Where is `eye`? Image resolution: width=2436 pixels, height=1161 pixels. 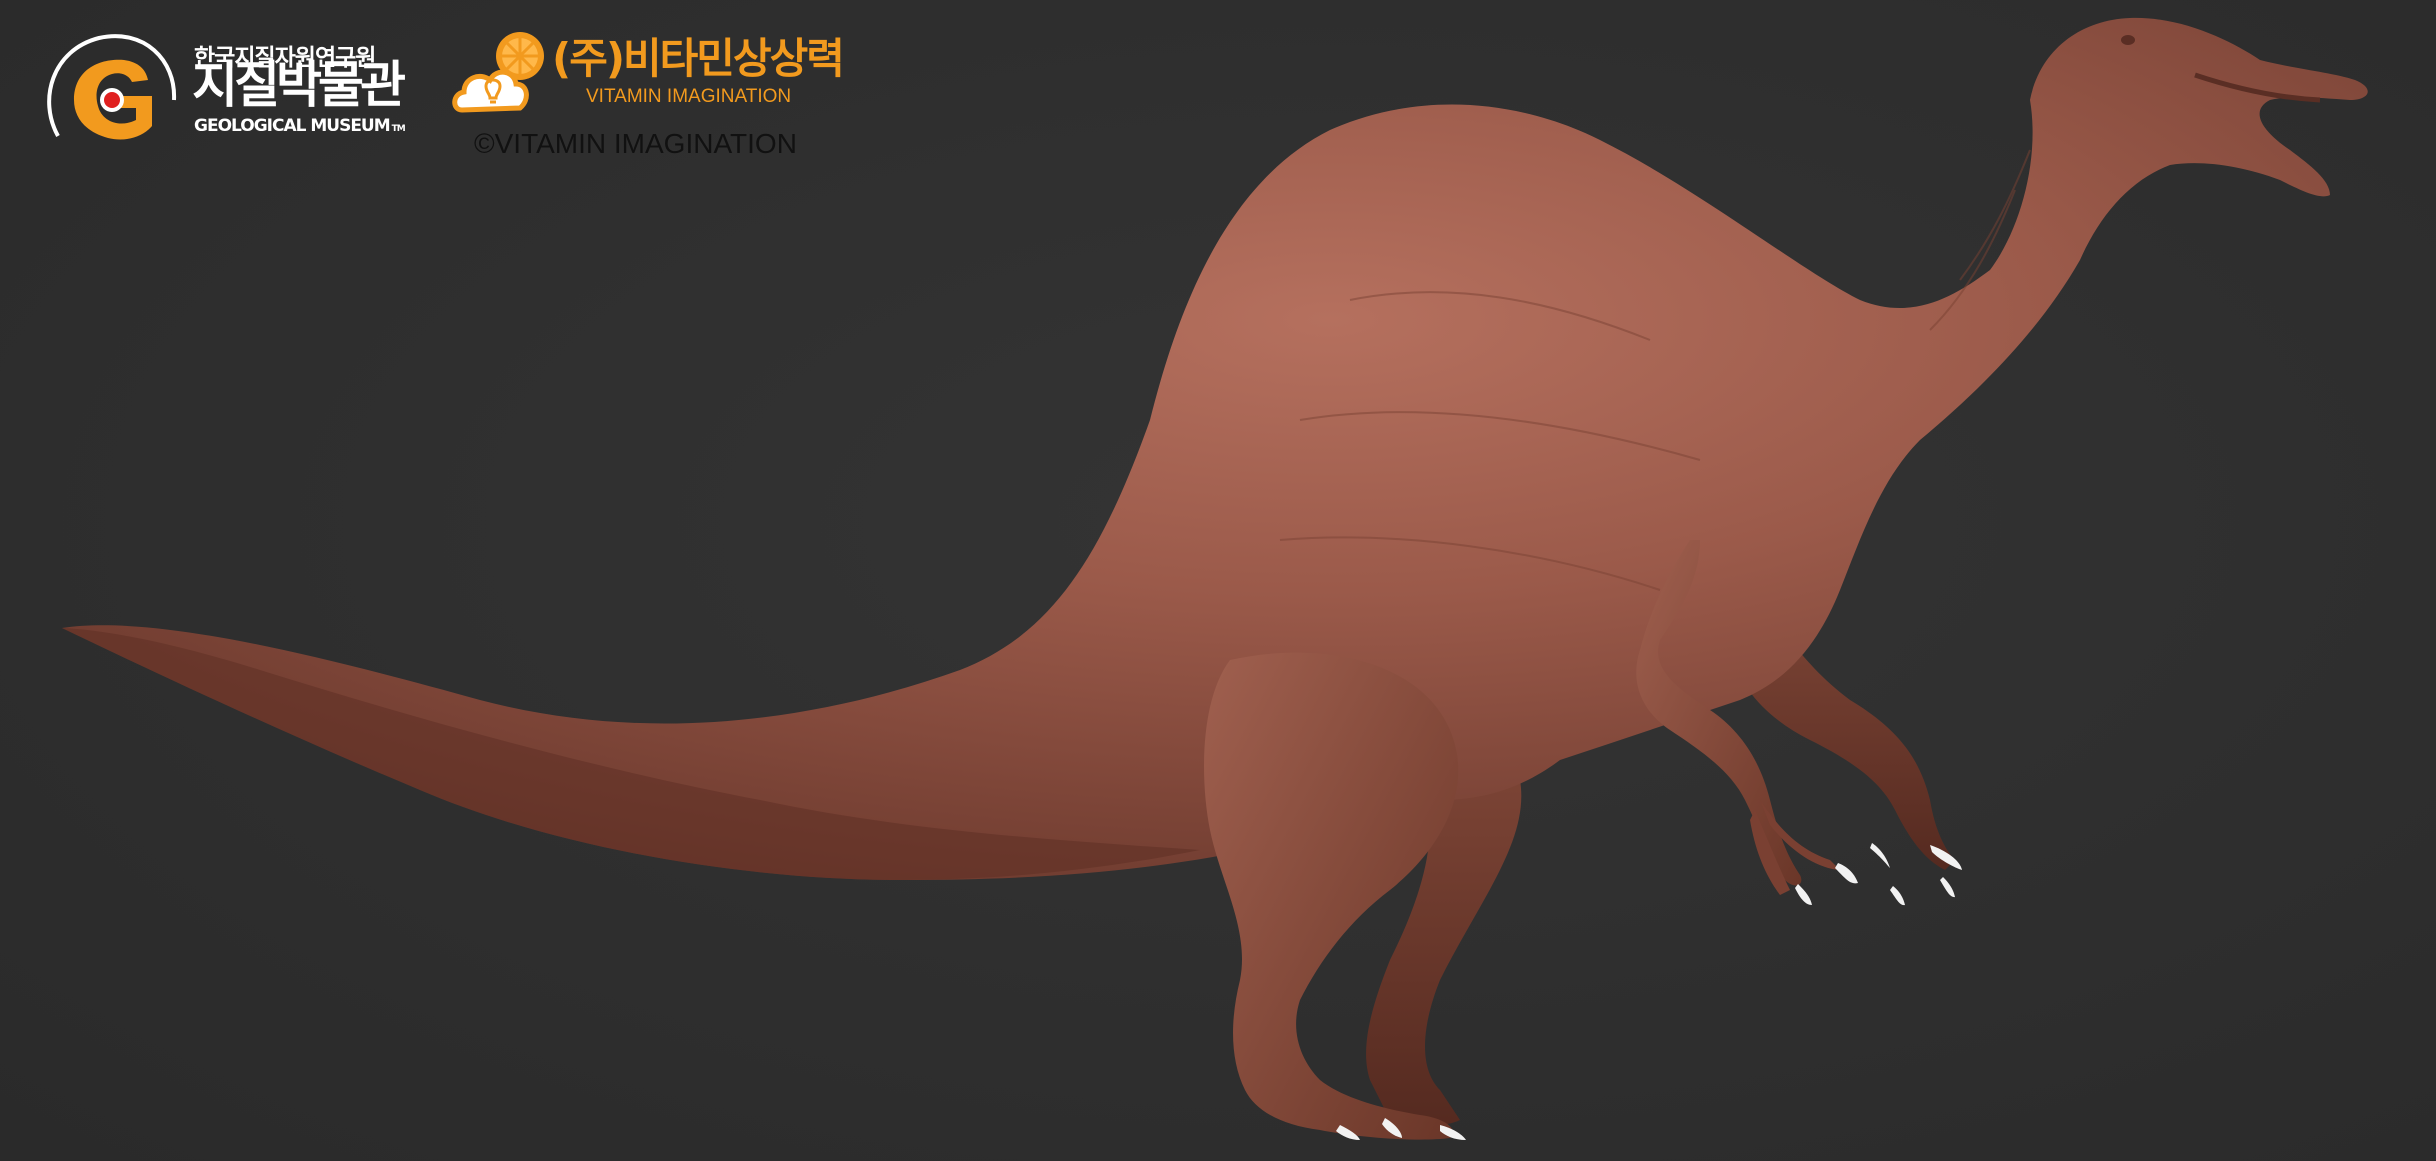 eye is located at coordinates (2128, 40).